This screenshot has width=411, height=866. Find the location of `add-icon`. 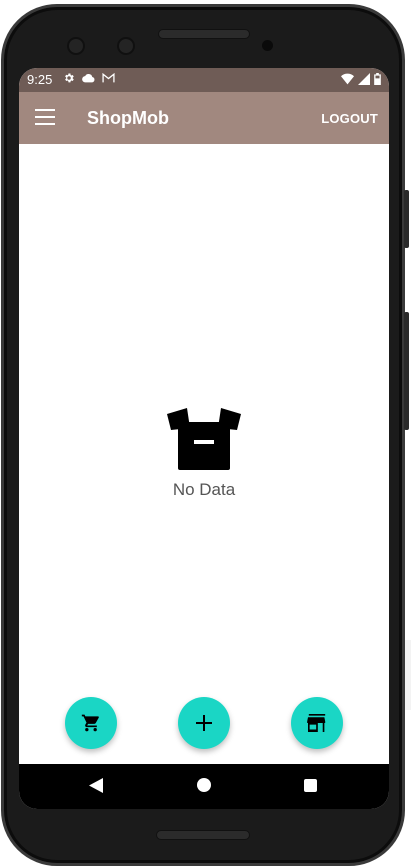

add-icon is located at coordinates (204, 723).